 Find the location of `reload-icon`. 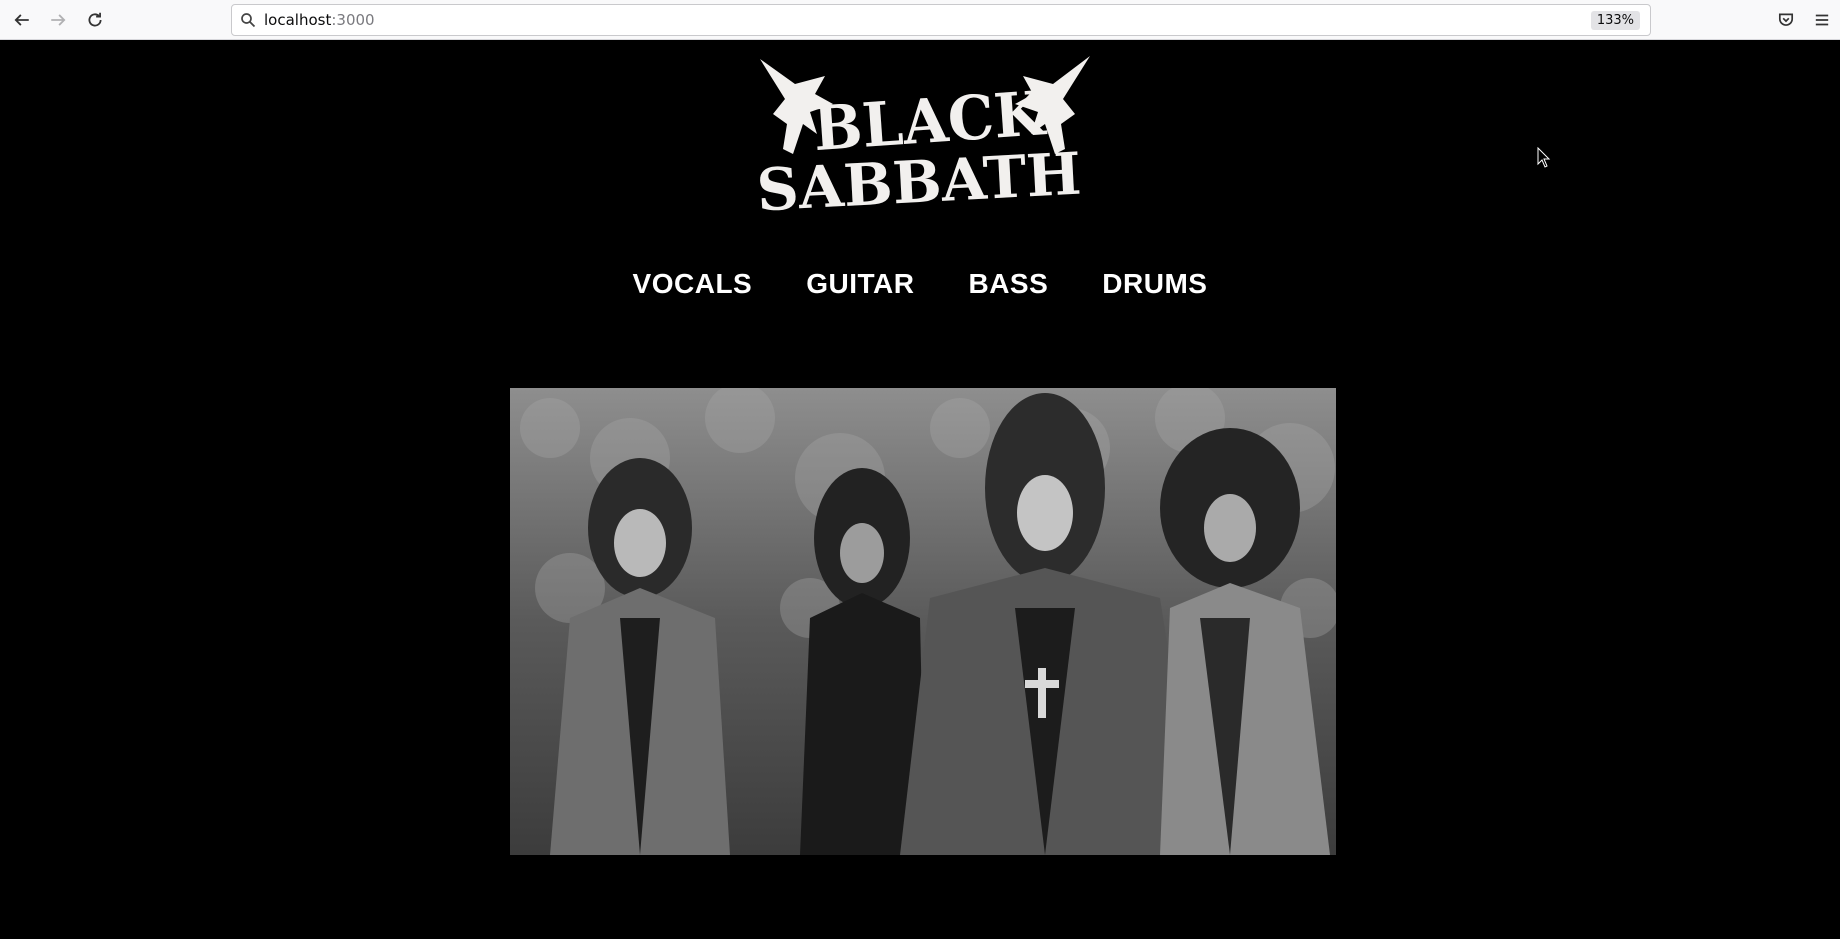

reload-icon is located at coordinates (95, 19).